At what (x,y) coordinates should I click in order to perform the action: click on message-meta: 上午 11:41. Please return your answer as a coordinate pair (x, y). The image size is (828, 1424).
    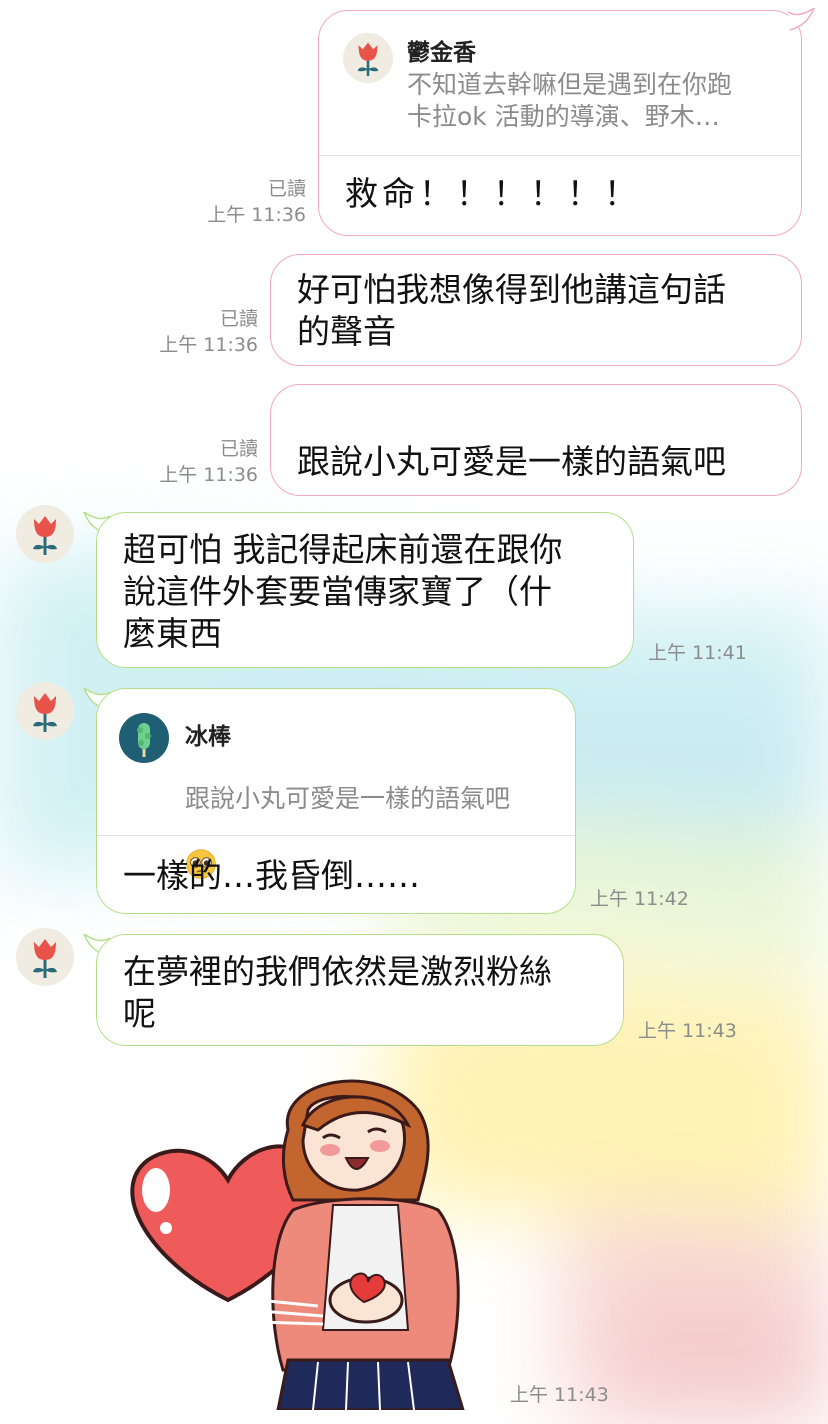
    Looking at the image, I should click on (697, 653).